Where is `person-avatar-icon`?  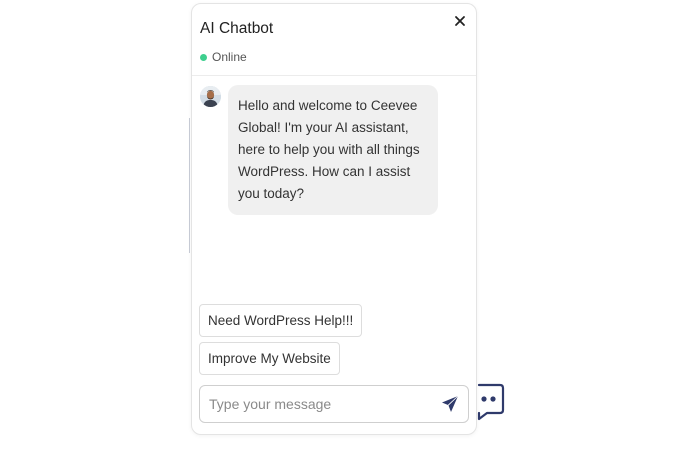
person-avatar-icon is located at coordinates (210, 96).